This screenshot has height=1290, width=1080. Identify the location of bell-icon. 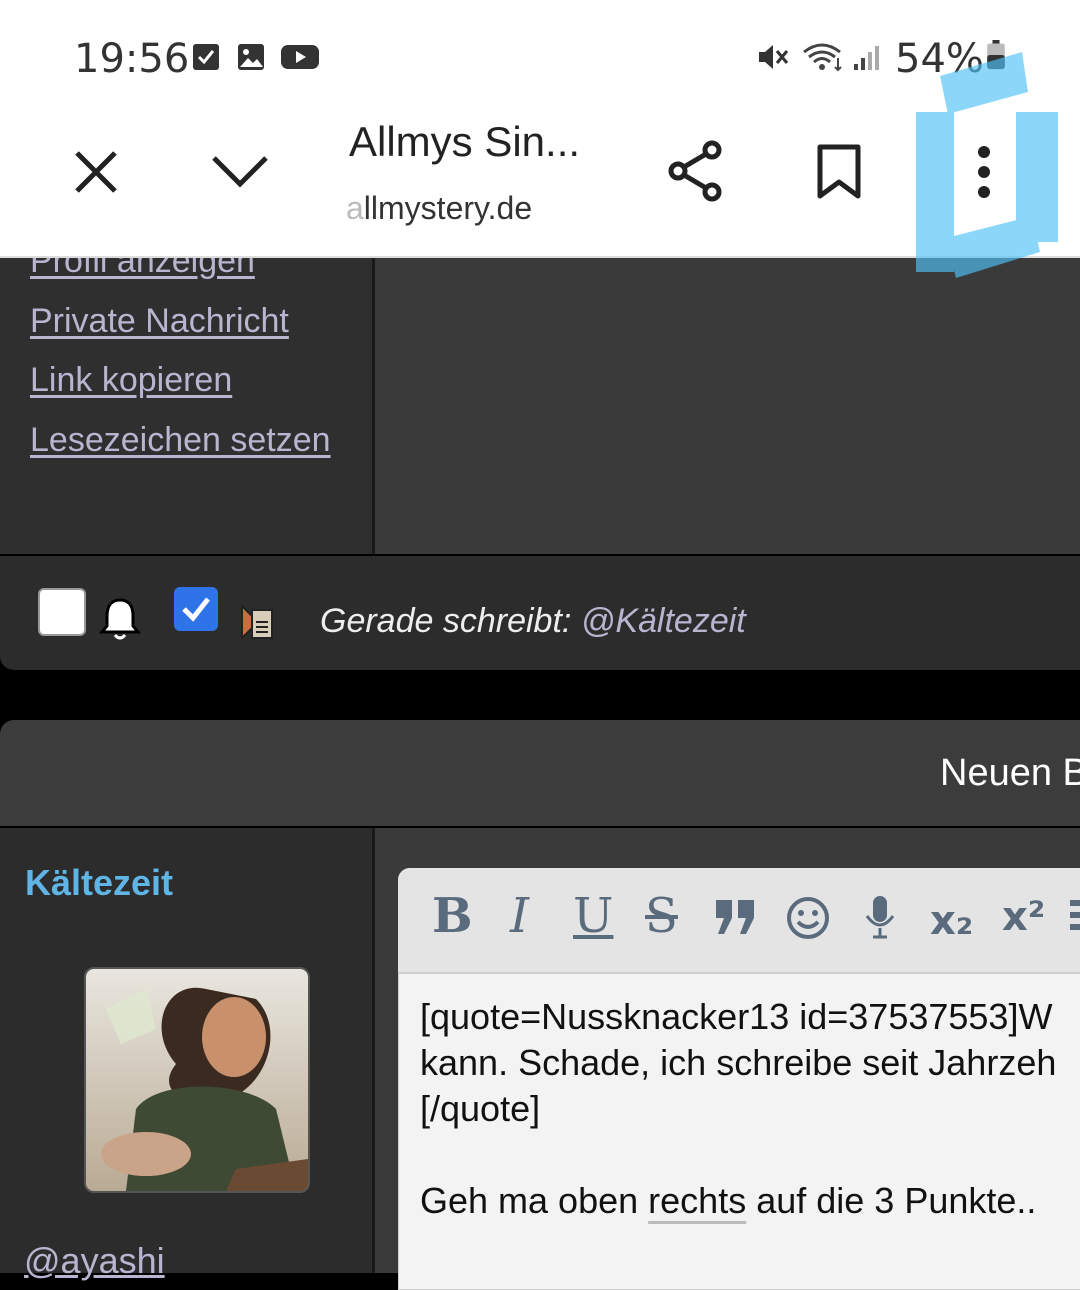
(120, 619).